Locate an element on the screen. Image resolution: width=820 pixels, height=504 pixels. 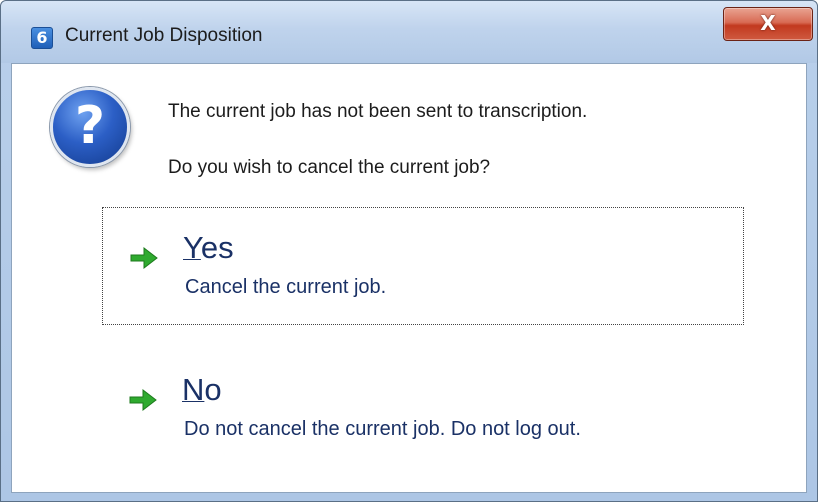
question-icon: ? is located at coordinates (90, 127).